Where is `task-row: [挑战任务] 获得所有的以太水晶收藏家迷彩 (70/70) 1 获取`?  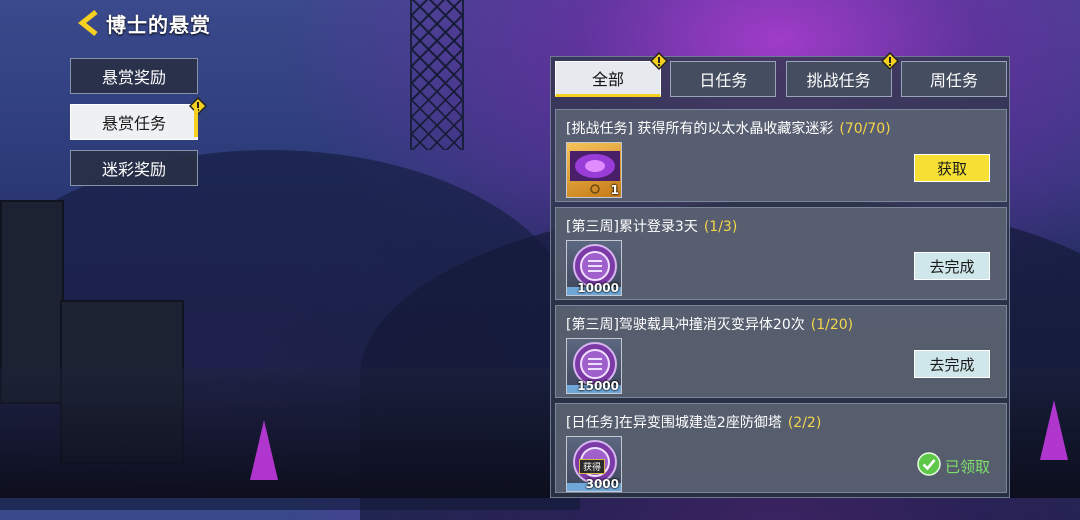
task-row: [挑战任务] 获得所有的以太水晶收藏家迷彩 (70/70) 1 获取 is located at coordinates (781, 155).